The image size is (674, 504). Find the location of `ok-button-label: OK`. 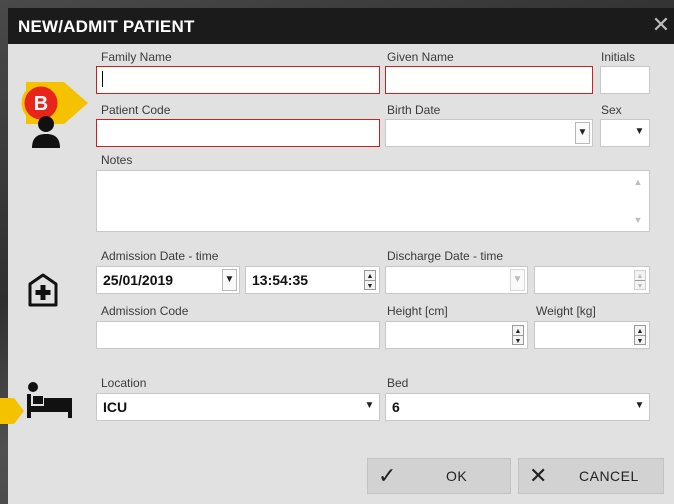

ok-button-label: OK is located at coordinates (457, 476).